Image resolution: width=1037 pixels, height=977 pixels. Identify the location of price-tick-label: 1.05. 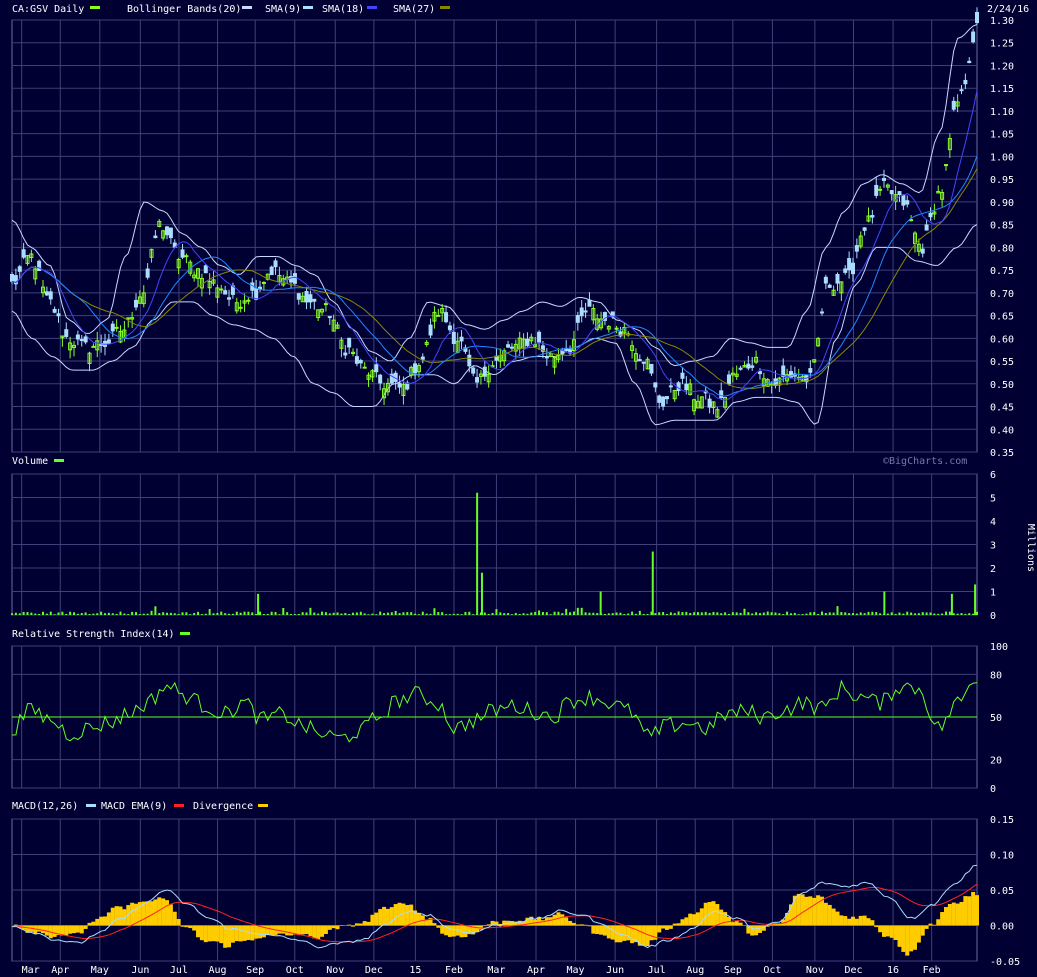
(1002, 135).